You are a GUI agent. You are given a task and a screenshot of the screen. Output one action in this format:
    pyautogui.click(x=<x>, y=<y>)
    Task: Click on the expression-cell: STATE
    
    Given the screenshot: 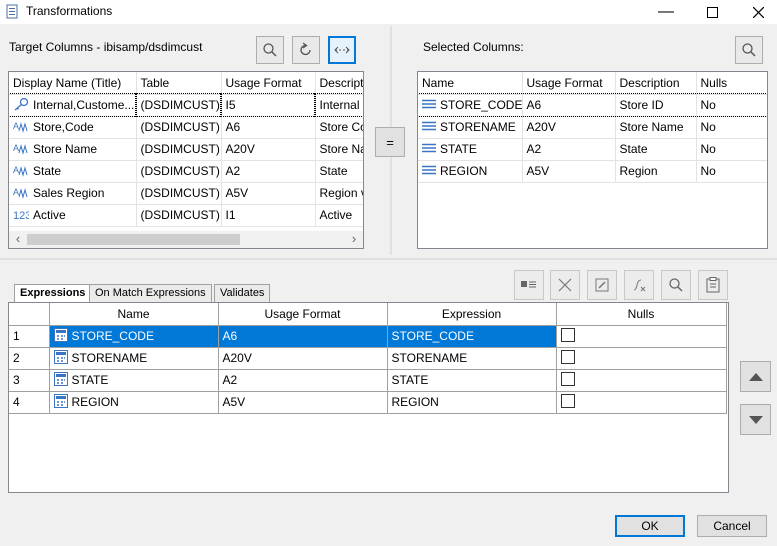 What is the action you would take?
    pyautogui.click(x=472, y=380)
    